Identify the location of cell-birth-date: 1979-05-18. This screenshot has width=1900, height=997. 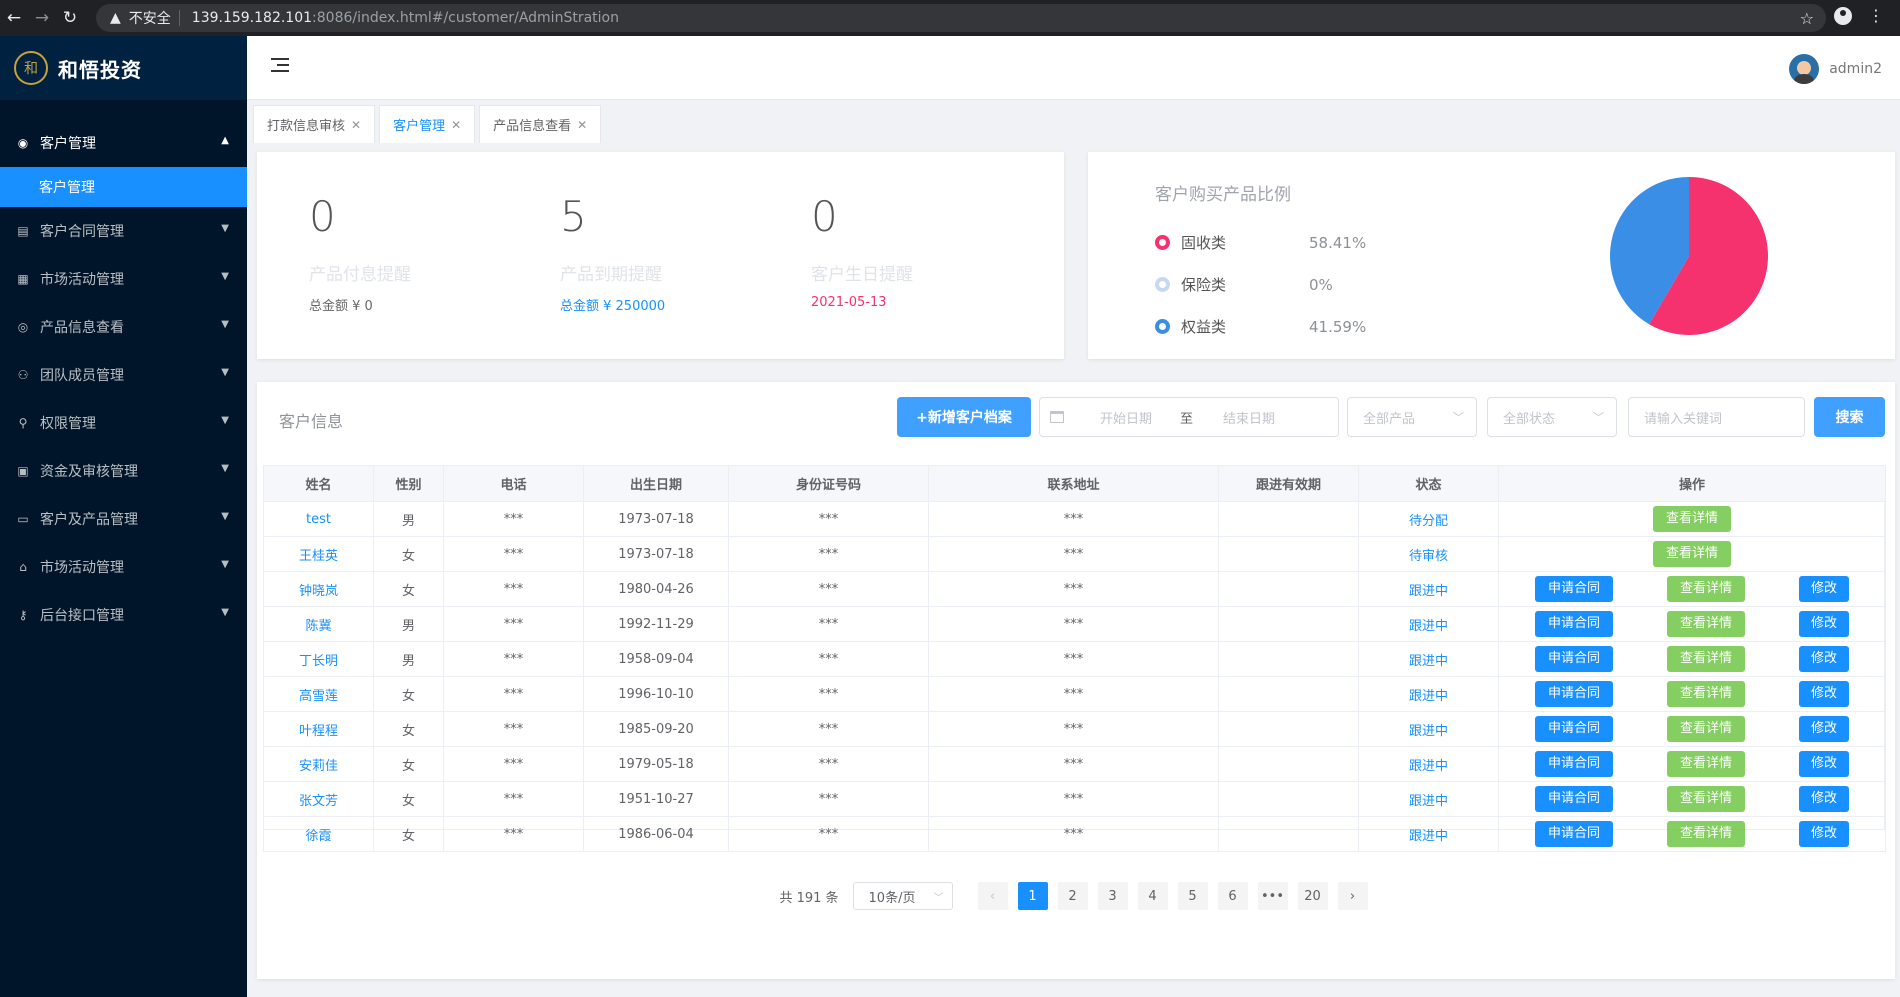
(656, 764).